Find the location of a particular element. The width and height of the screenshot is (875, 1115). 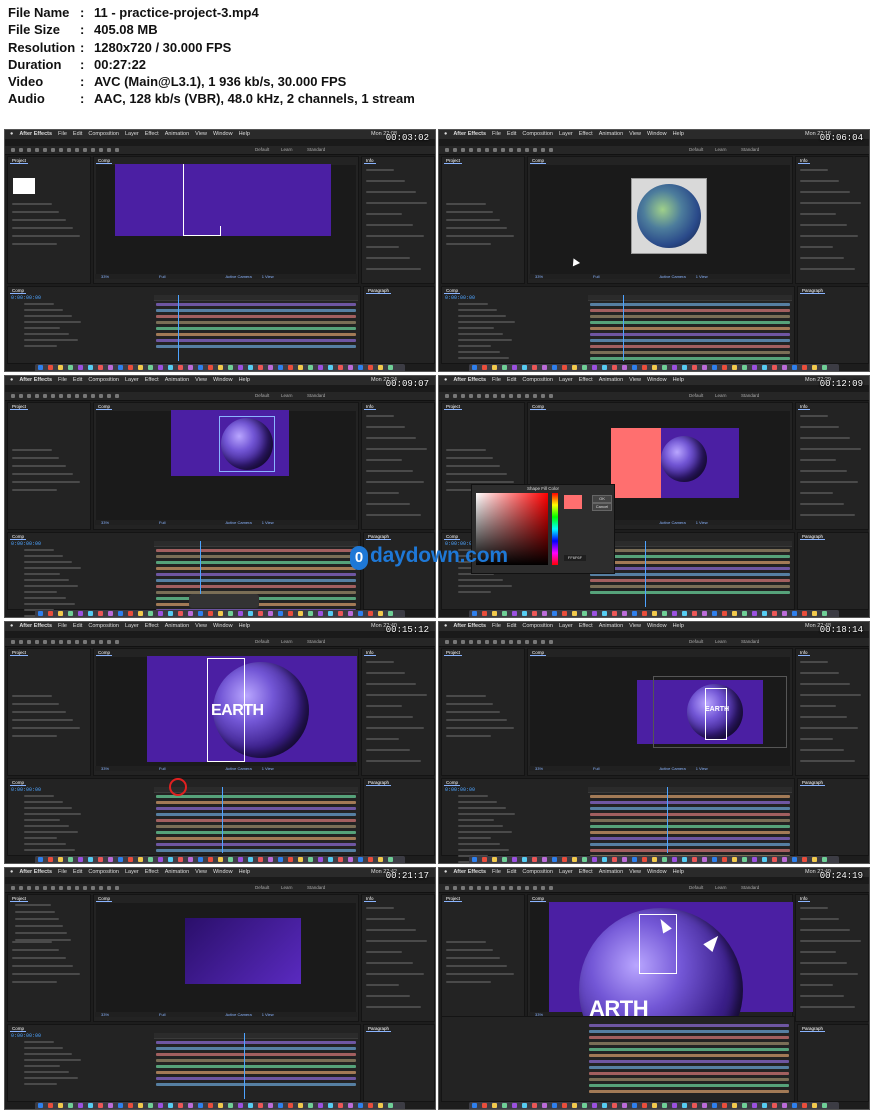

menu-item: Layer is located at coordinates (566, 134).